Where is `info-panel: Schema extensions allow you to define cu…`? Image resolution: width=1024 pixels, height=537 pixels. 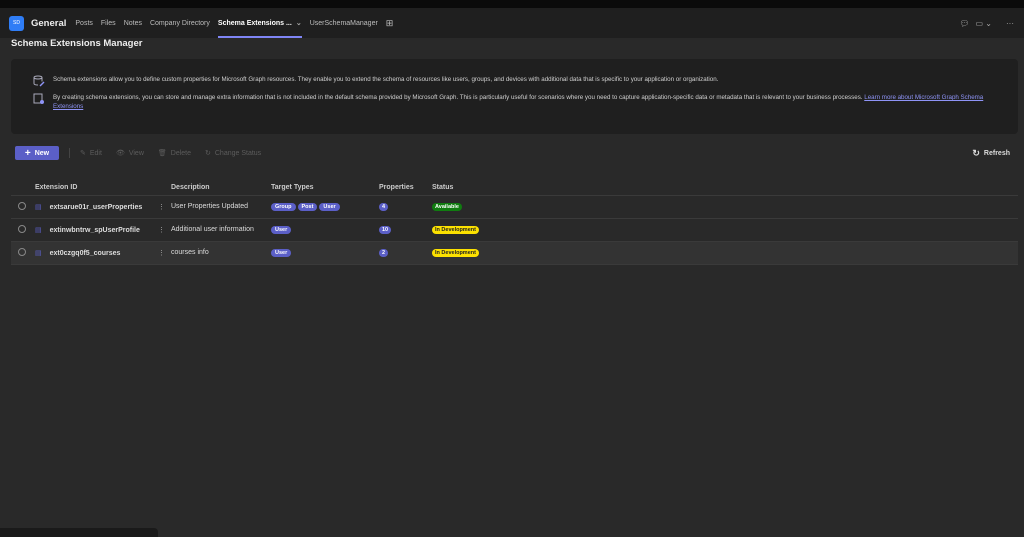
info-panel: Schema extensions allow you to define cu… is located at coordinates (514, 96).